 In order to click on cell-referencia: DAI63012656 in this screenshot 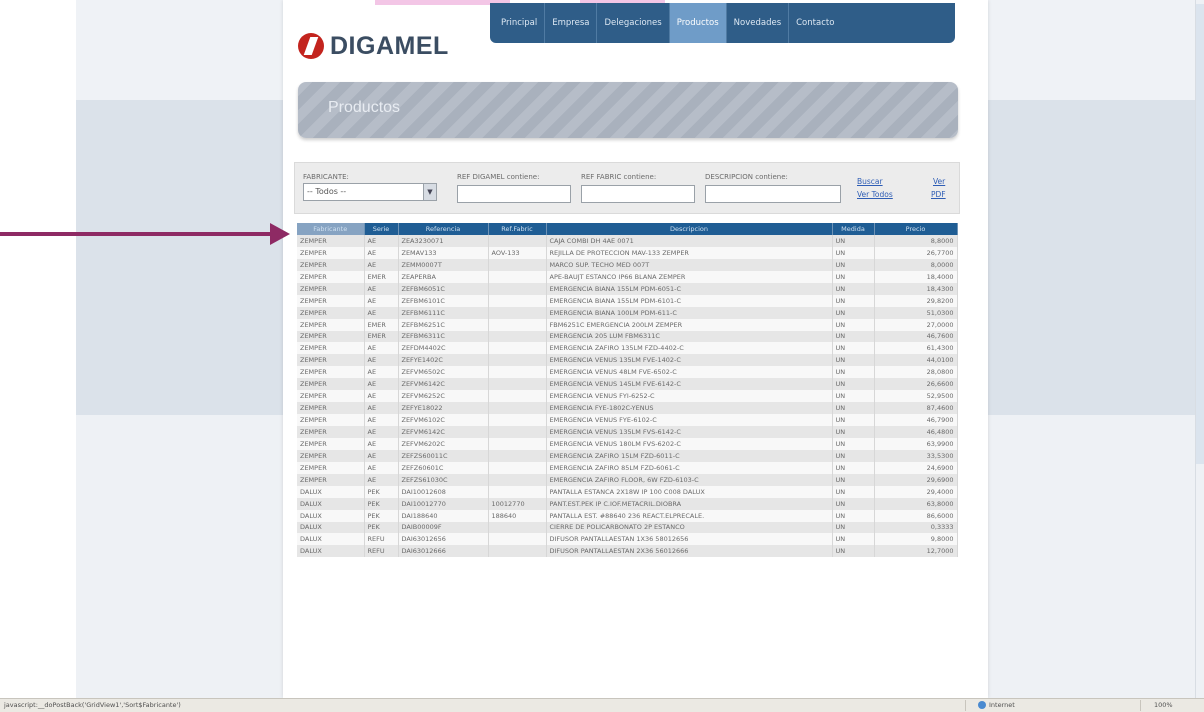, I will do `click(443, 539)`.